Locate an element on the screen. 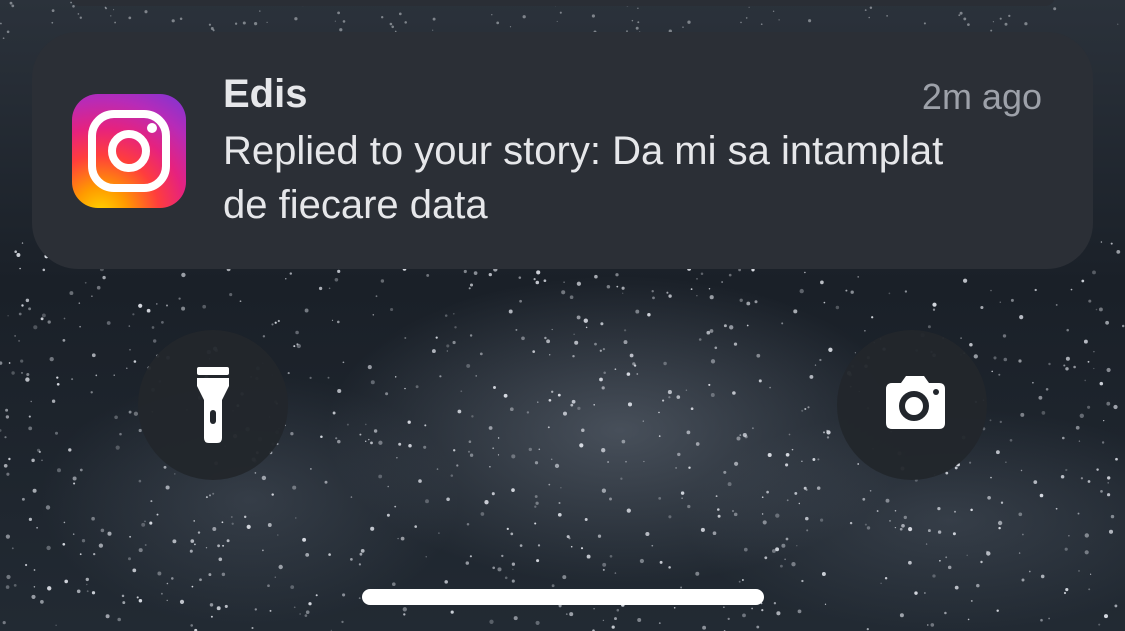 The image size is (1125, 631). camera-button is located at coordinates (912, 405).